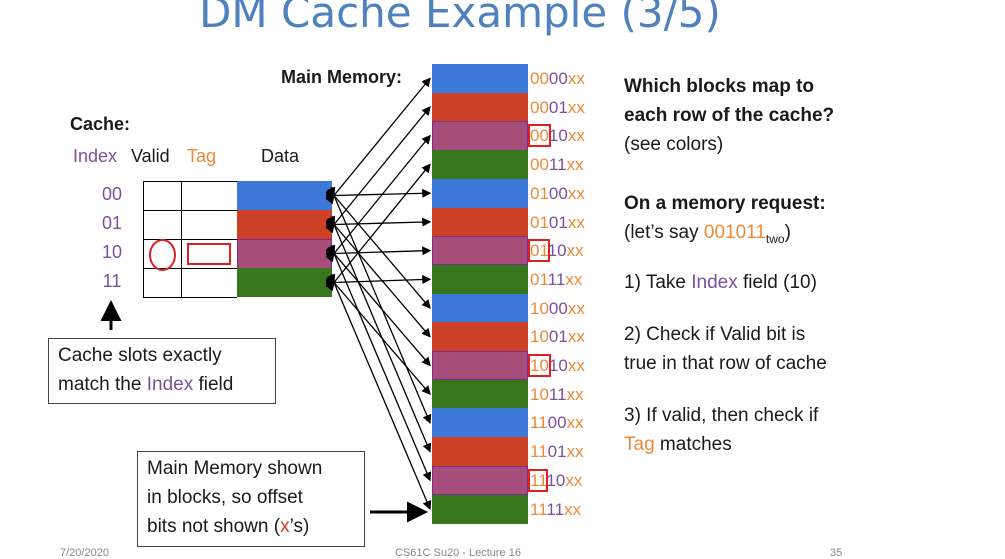 The height and width of the screenshot is (559, 1005). I want to click on question-2-line1: On a memory request:, so click(725, 203).